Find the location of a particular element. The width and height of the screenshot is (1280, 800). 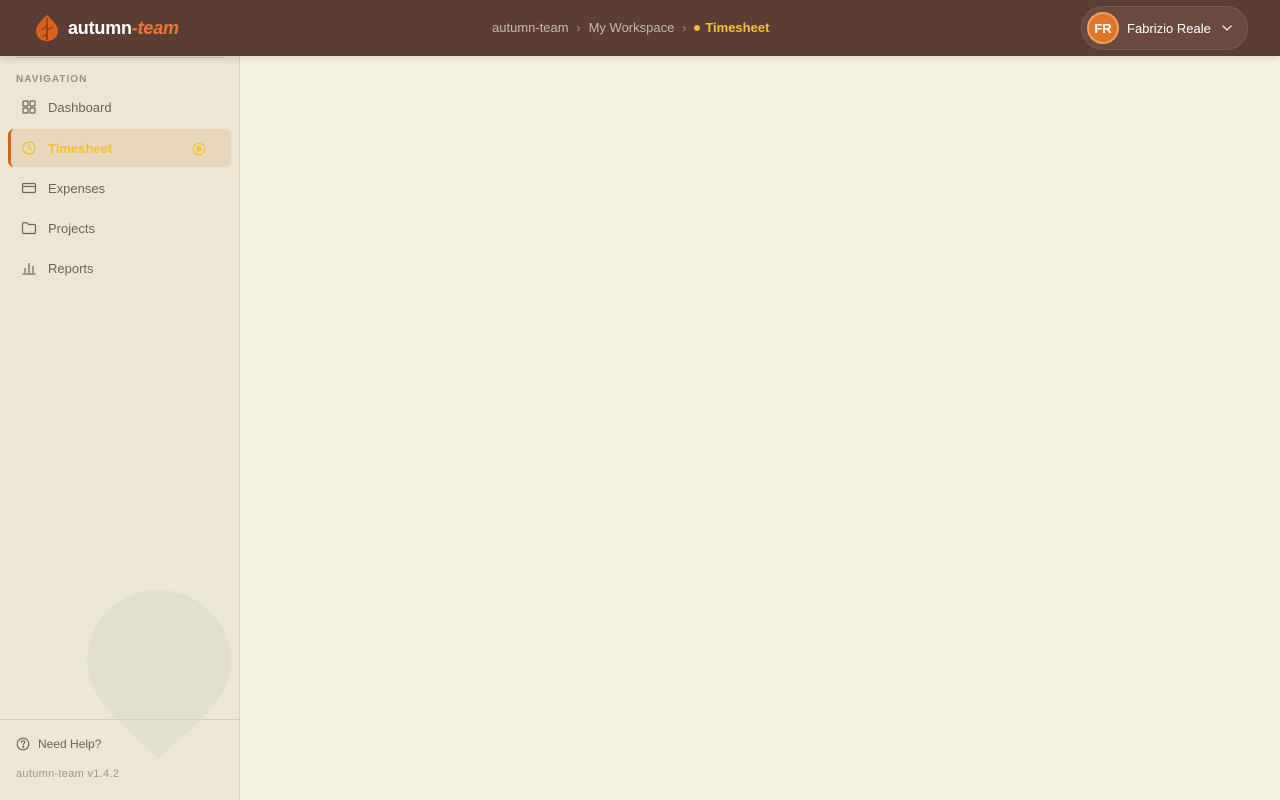

breadcrumb-item-workspace: My Workspace is located at coordinates (632, 27).